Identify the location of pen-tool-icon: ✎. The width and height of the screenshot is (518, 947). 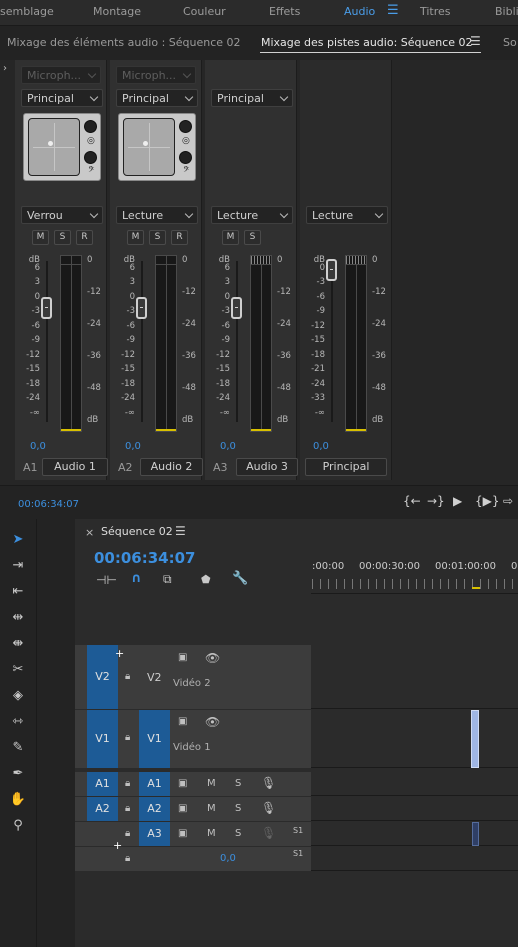
(18, 748).